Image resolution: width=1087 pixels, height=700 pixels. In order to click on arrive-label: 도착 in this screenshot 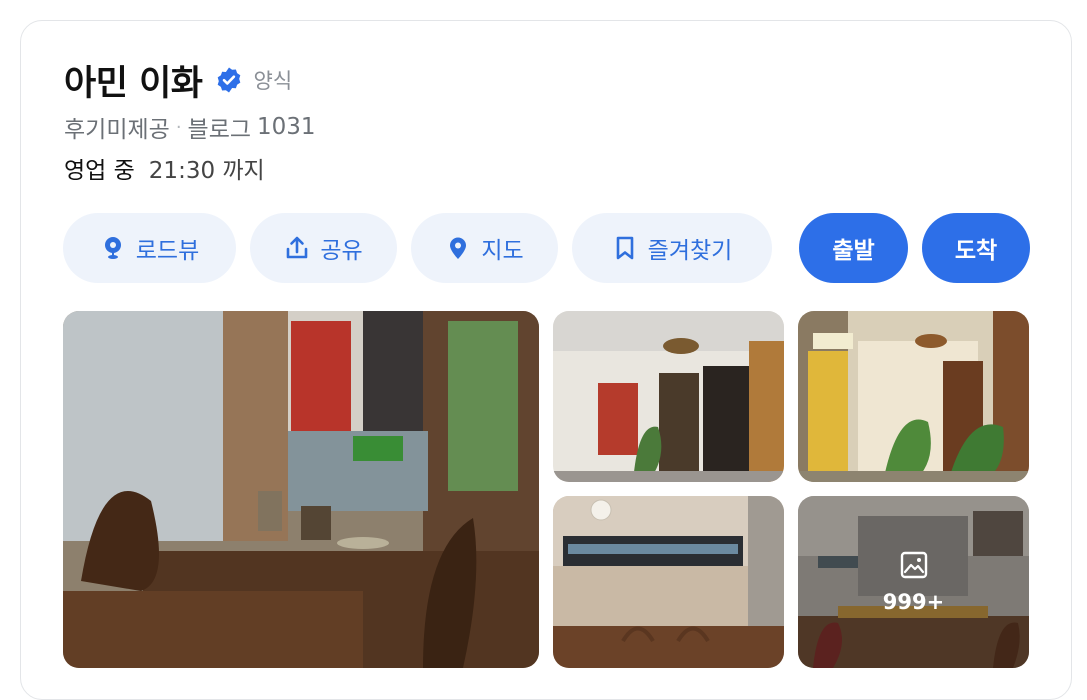, I will do `click(976, 251)`.